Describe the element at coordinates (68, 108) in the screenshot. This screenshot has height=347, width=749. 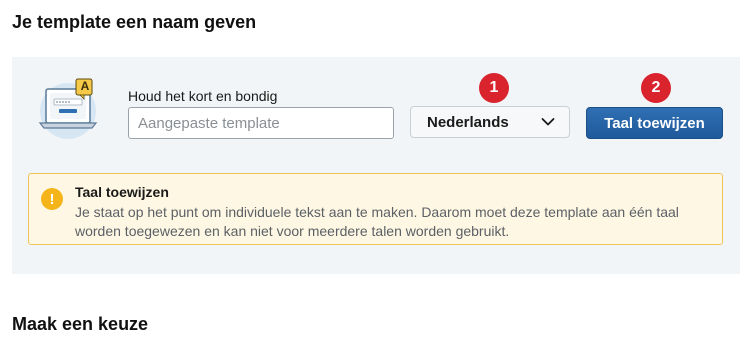
I see `laptop-template-illustration` at that location.